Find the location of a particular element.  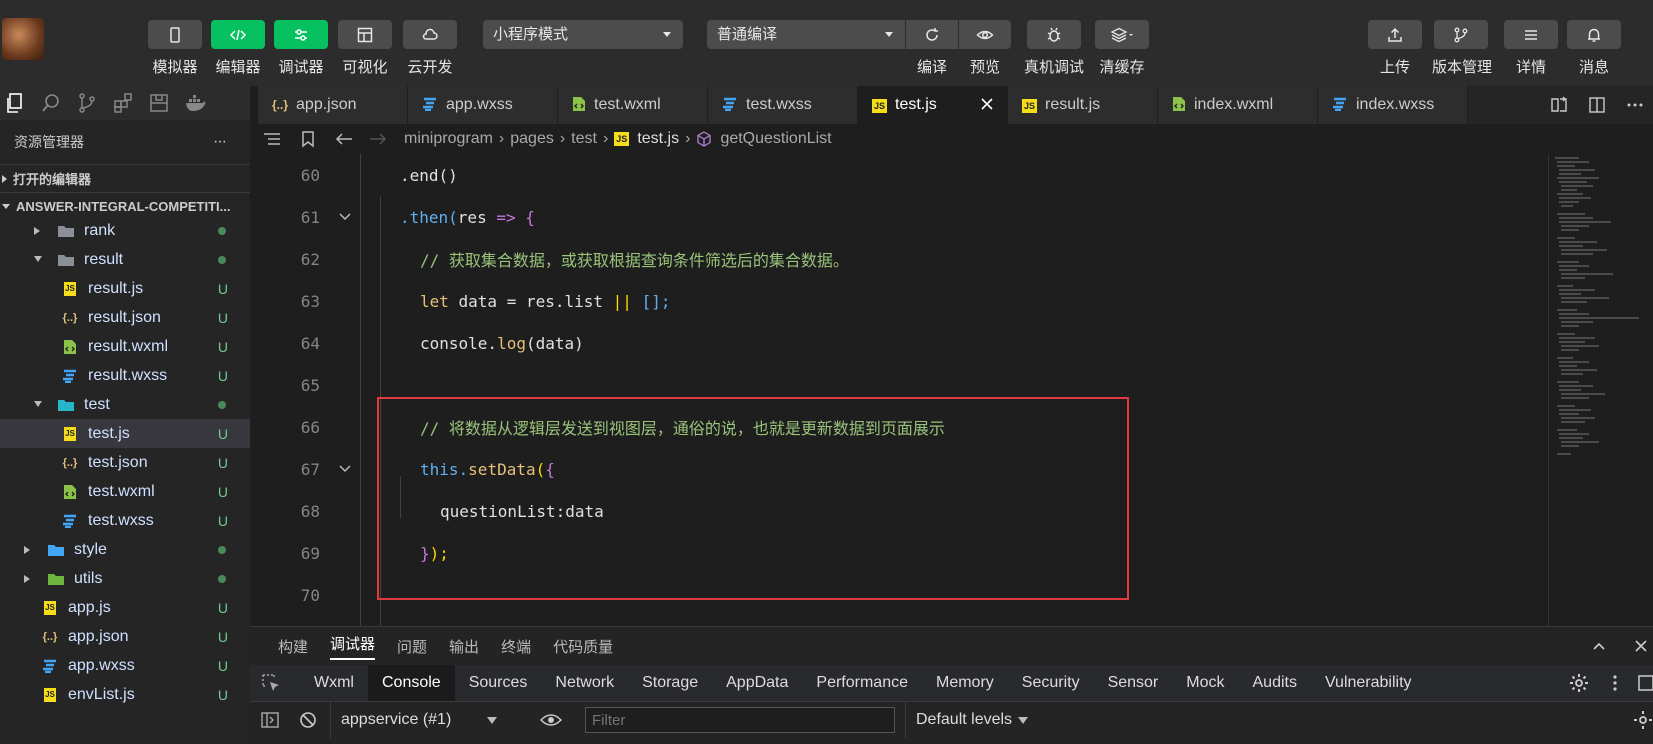

kebab-menu-icon is located at coordinates (1615, 683).